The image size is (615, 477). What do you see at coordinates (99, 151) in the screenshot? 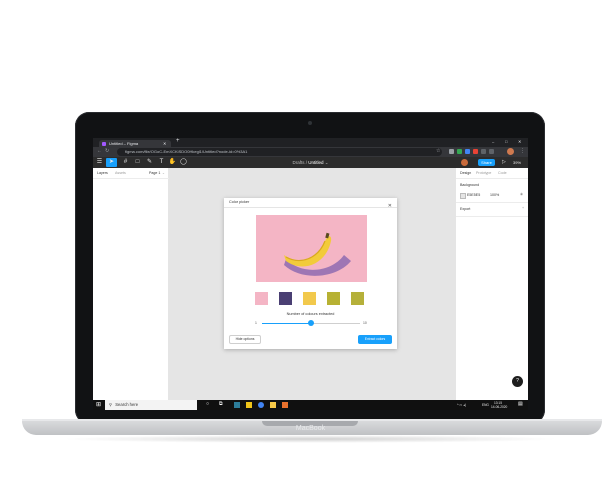
I see `back-icon: ←` at bounding box center [99, 151].